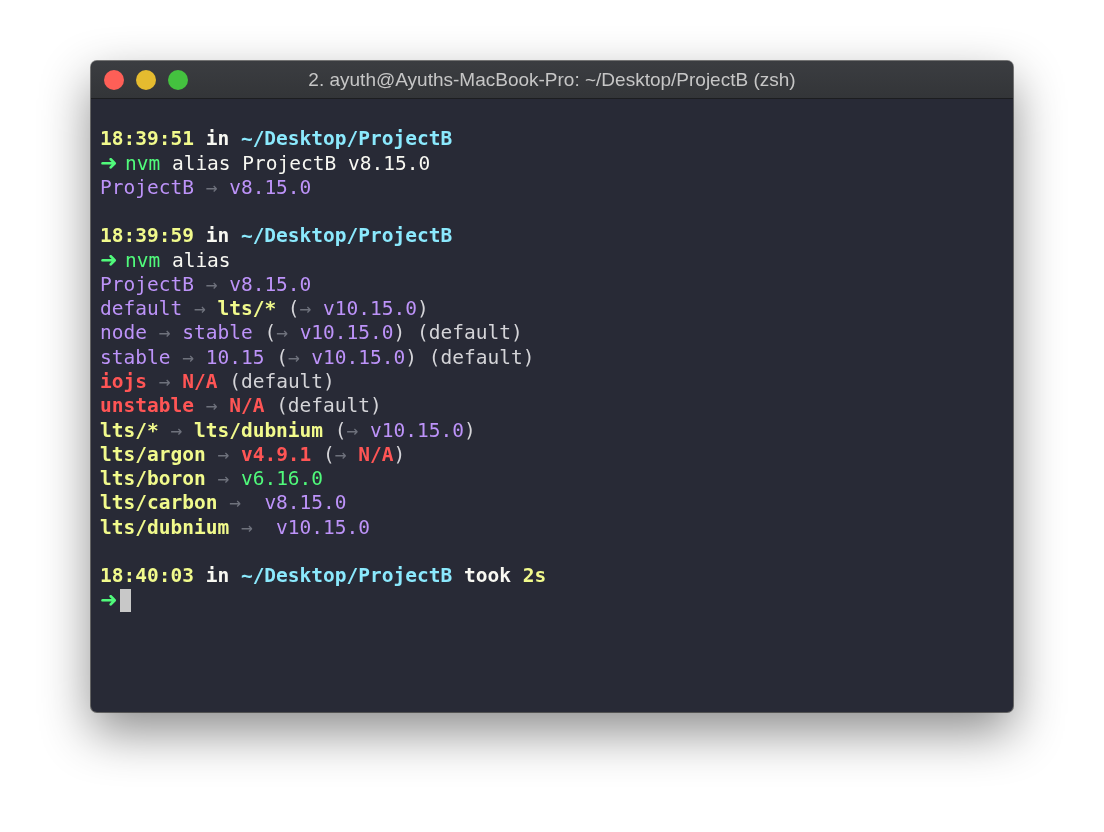  Describe the element at coordinates (109, 601) in the screenshot. I see `terminal-line: ➜` at that location.